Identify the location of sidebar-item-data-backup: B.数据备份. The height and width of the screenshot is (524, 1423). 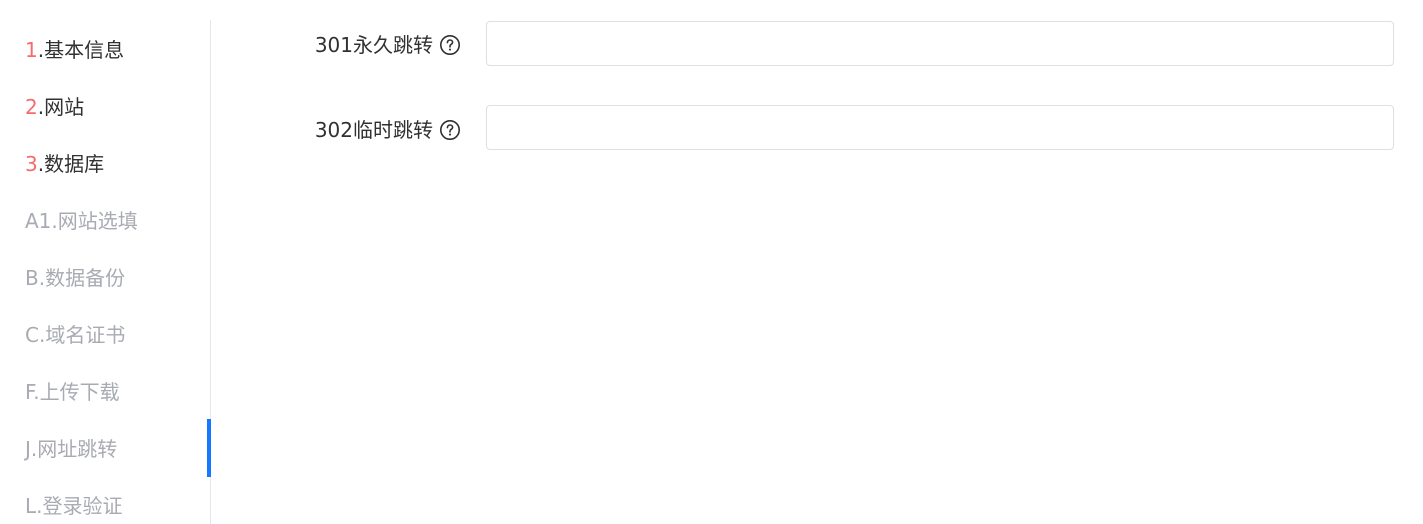
(75, 278).